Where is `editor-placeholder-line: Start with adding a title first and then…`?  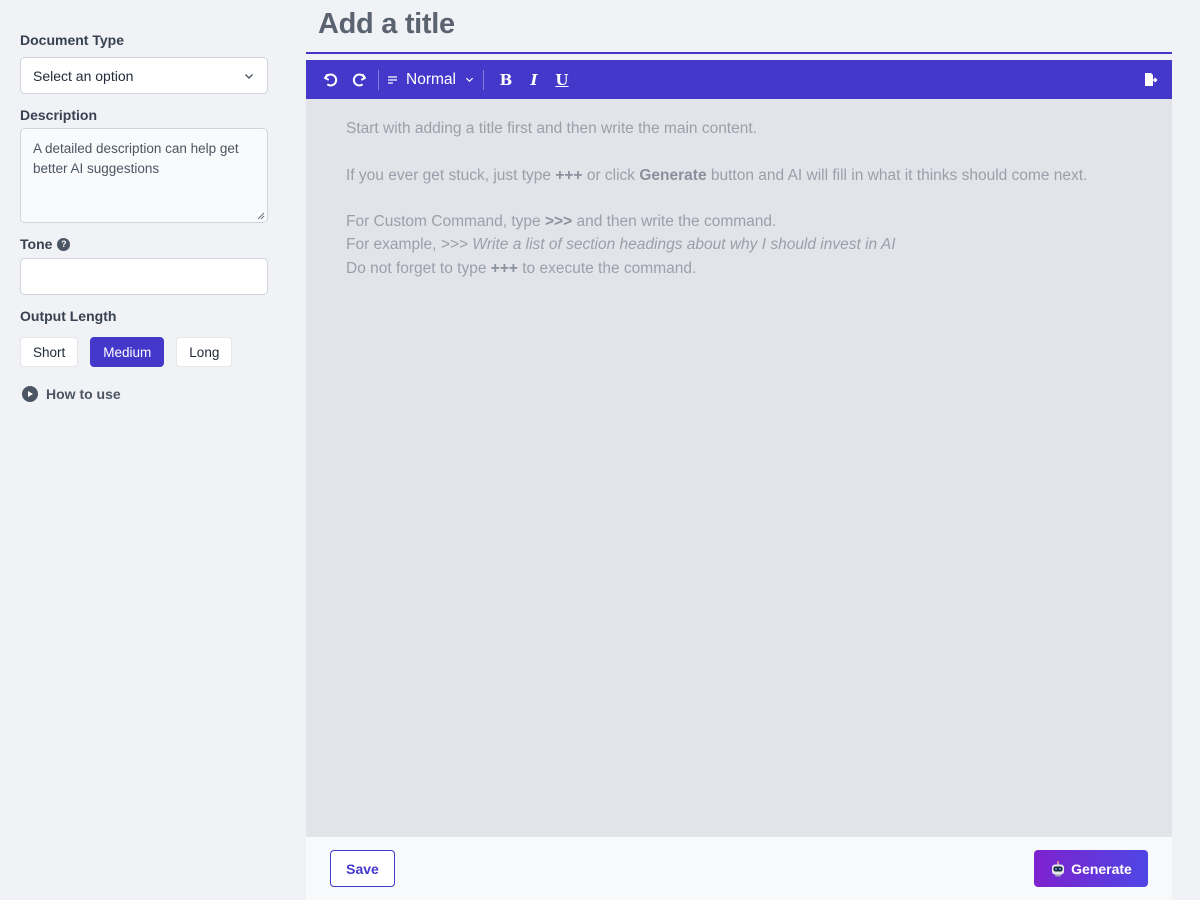 editor-placeholder-line: Start with adding a title first and then… is located at coordinates (551, 128).